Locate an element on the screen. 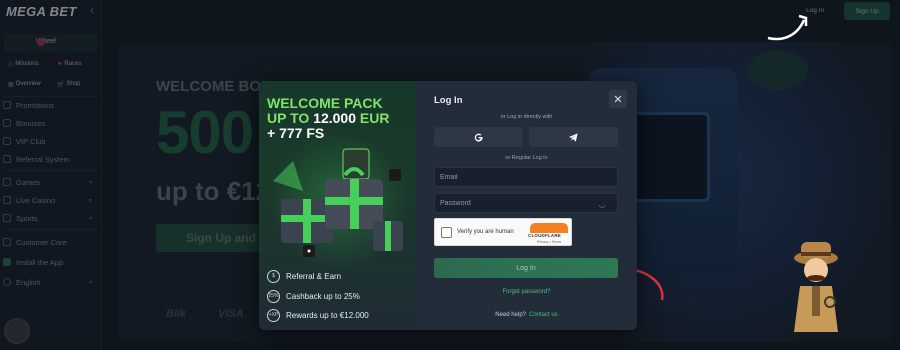  google-login-button is located at coordinates (478, 137).